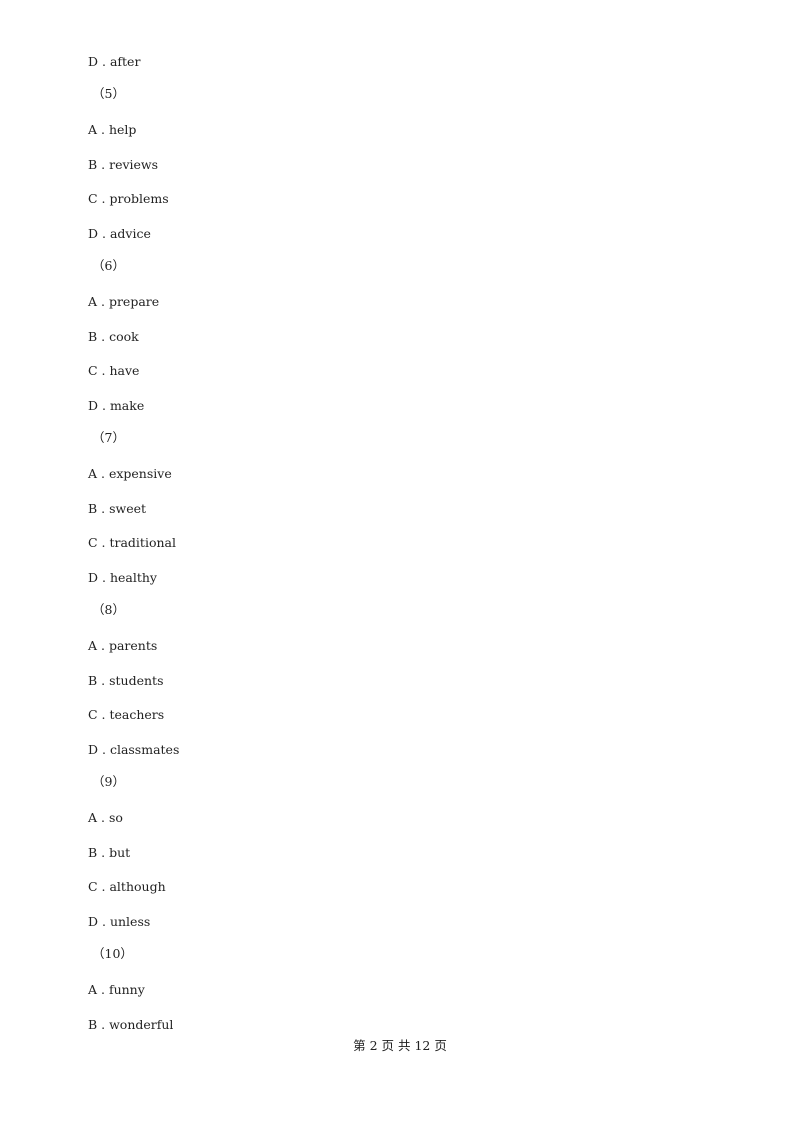  I want to click on question-number: （9）, so click(108, 781).